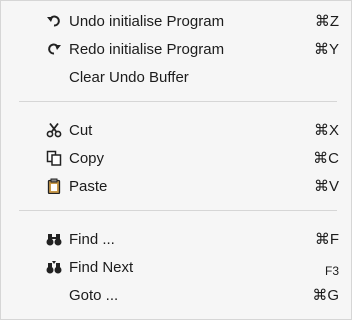  I want to click on menu-item-paste: Paste ⌘V, so click(176, 187).